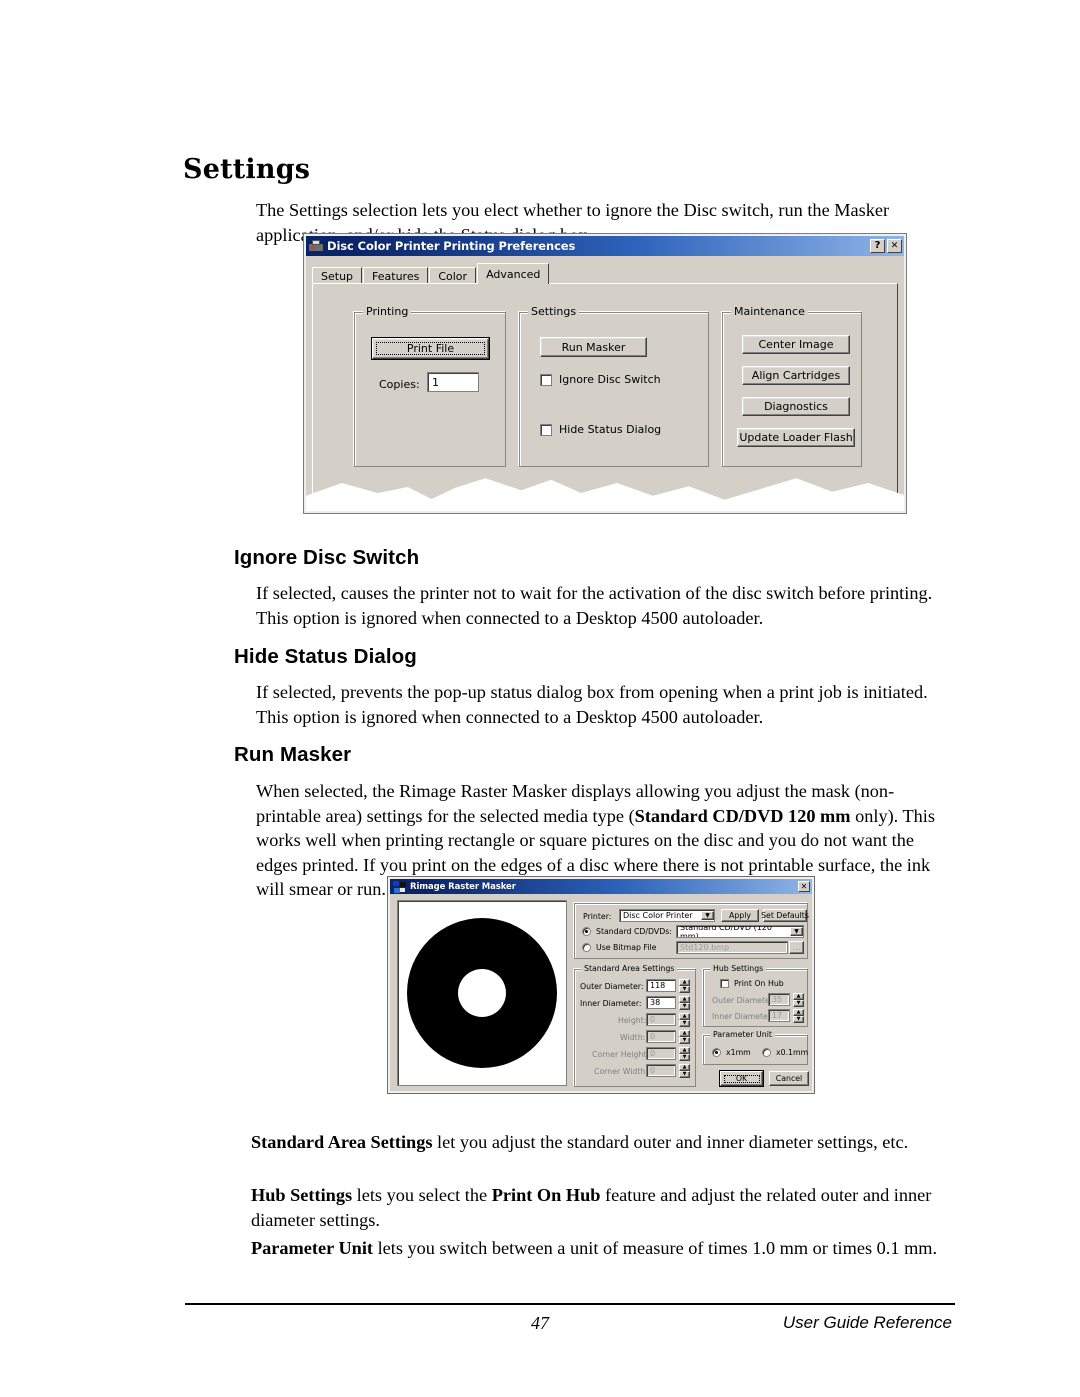 The height and width of the screenshot is (1397, 1080). I want to click on print-file-label: Print File, so click(430, 348).